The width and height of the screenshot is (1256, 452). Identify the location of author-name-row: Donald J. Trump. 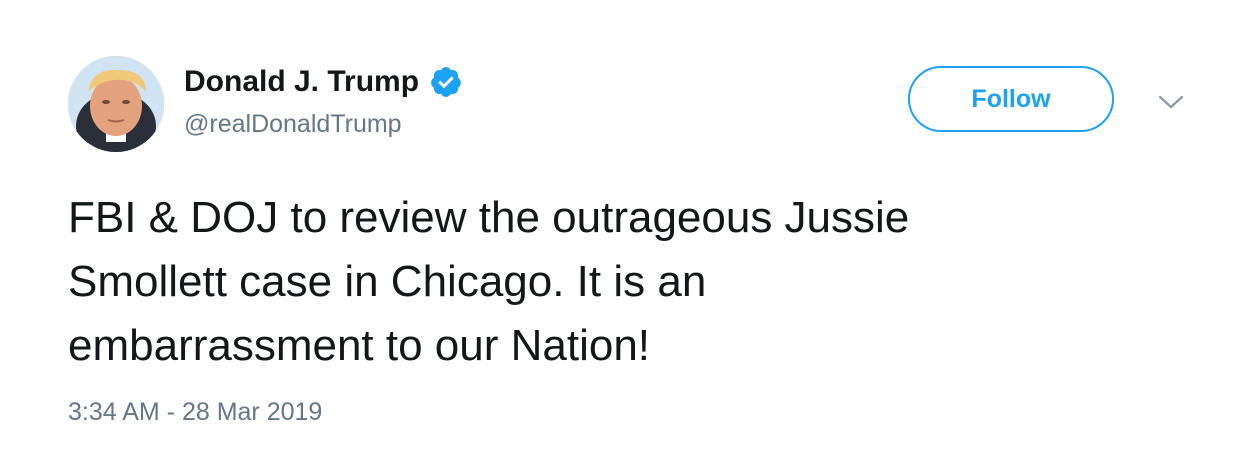
(323, 82).